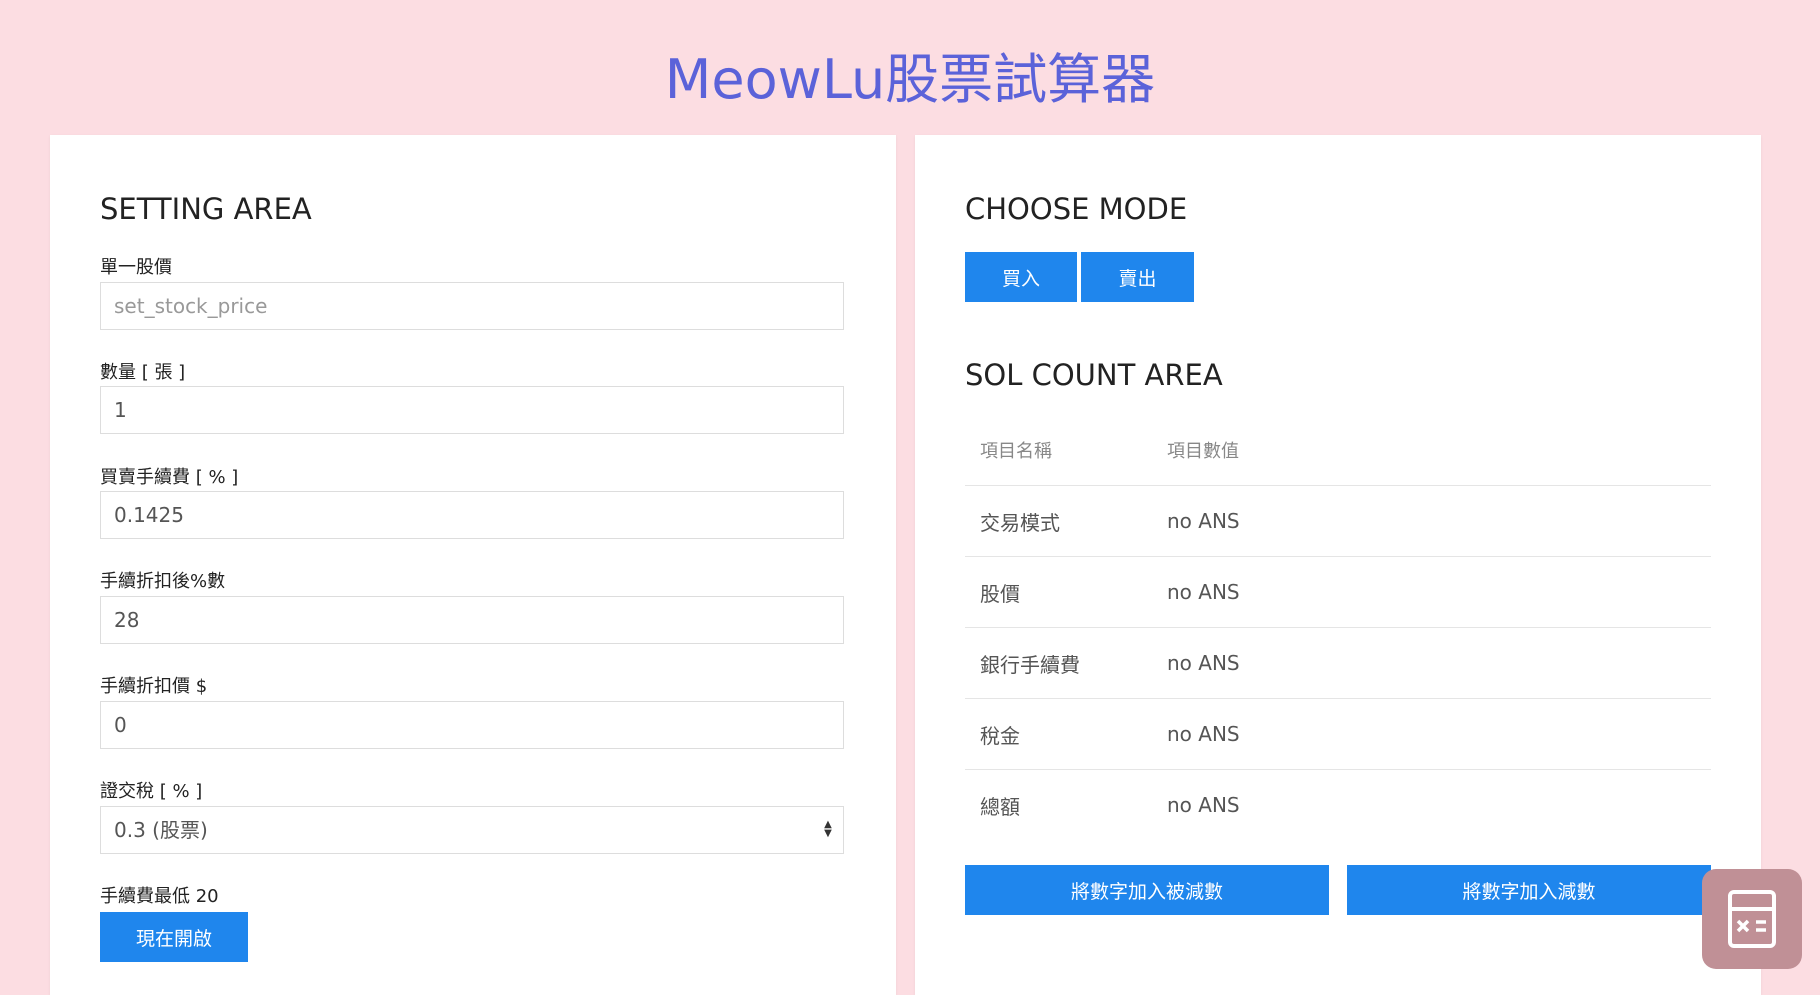 The width and height of the screenshot is (1820, 995). I want to click on tax-label: 證交稅 [ % ], so click(151, 791).